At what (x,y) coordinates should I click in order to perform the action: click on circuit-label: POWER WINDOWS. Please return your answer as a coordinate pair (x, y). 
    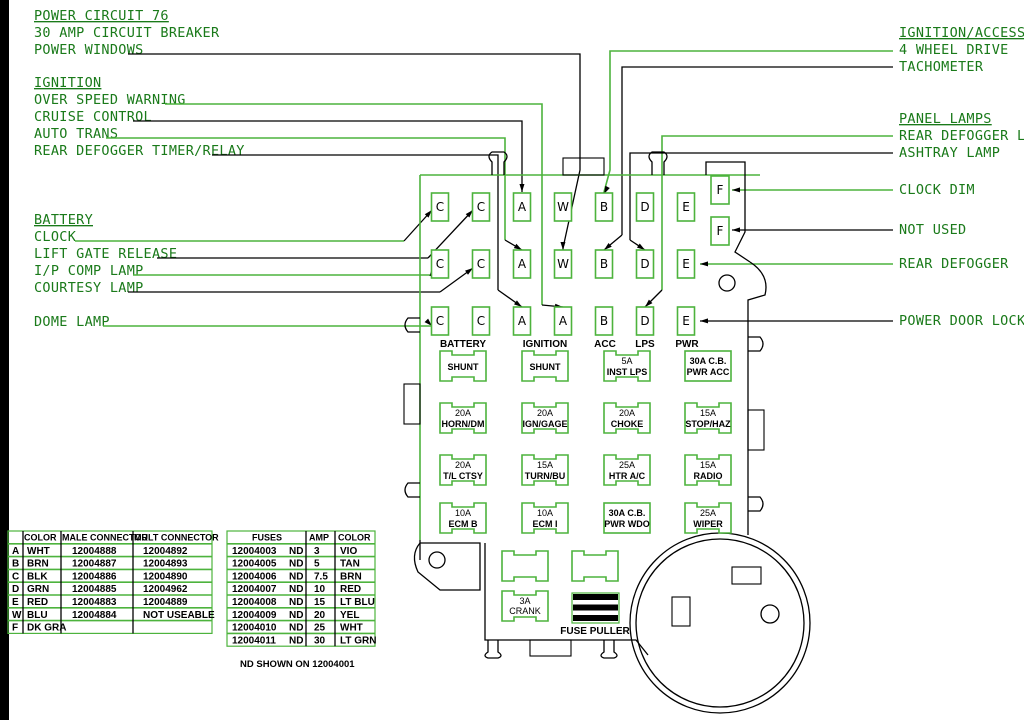
    Looking at the image, I should click on (89, 50).